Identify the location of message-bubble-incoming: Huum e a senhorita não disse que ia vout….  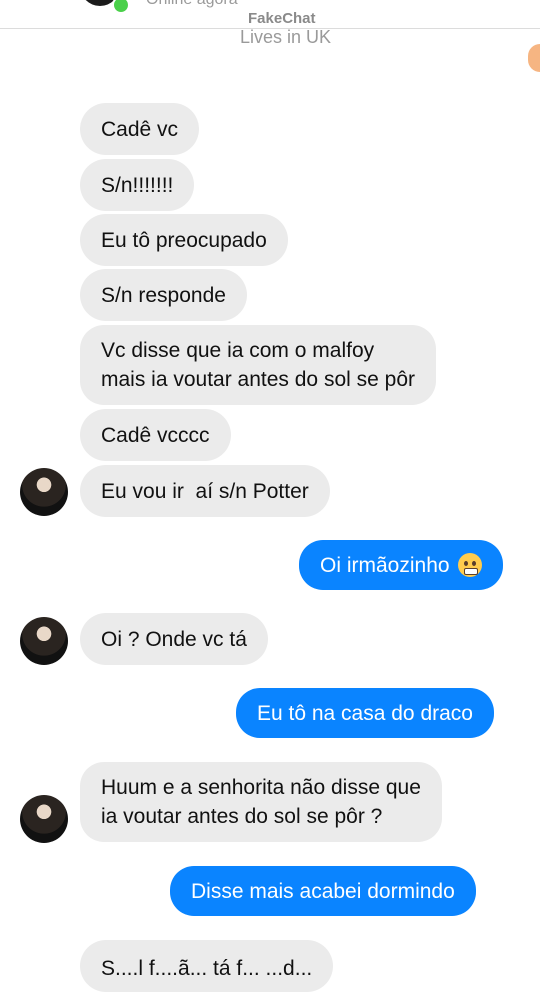
(261, 802).